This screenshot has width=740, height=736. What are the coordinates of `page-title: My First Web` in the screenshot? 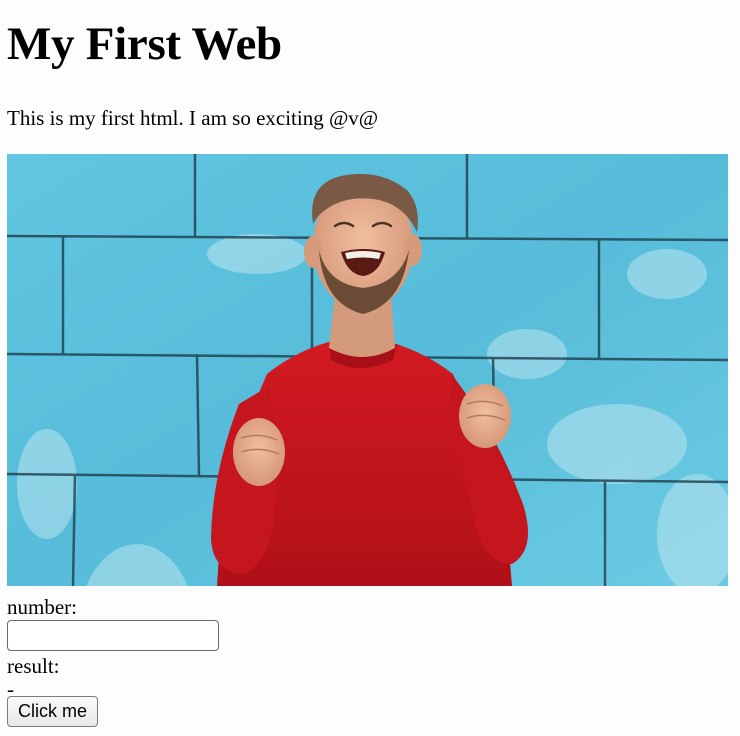 It's located at (144, 44).